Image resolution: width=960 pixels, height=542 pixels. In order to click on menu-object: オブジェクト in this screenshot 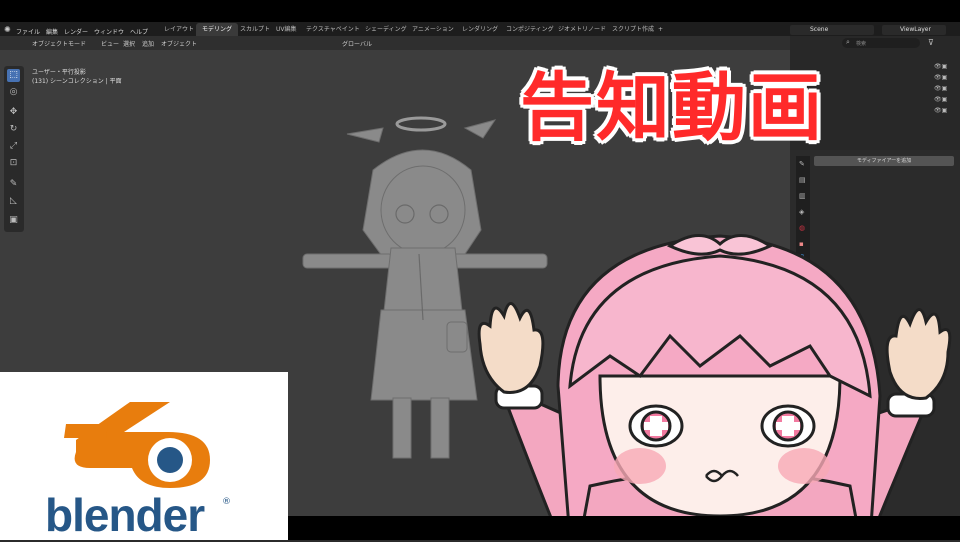, I will do `click(179, 43)`.